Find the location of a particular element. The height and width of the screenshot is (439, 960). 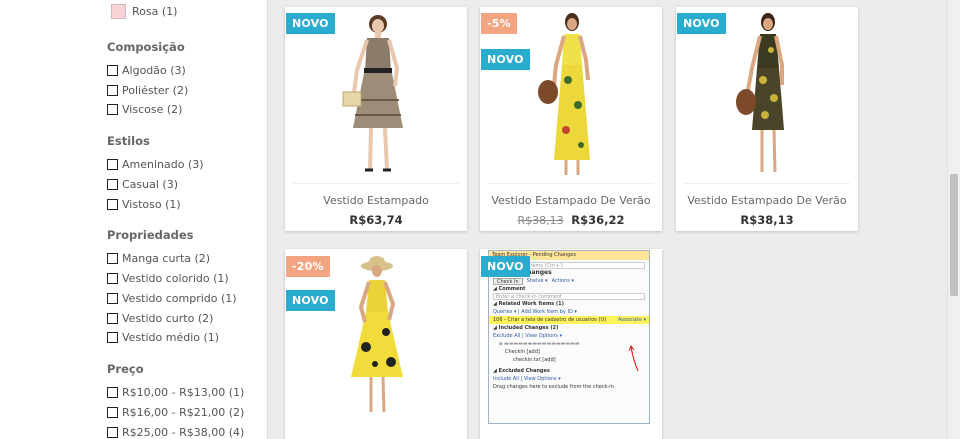

filter-label: Poliéster (2) is located at coordinates (155, 90).